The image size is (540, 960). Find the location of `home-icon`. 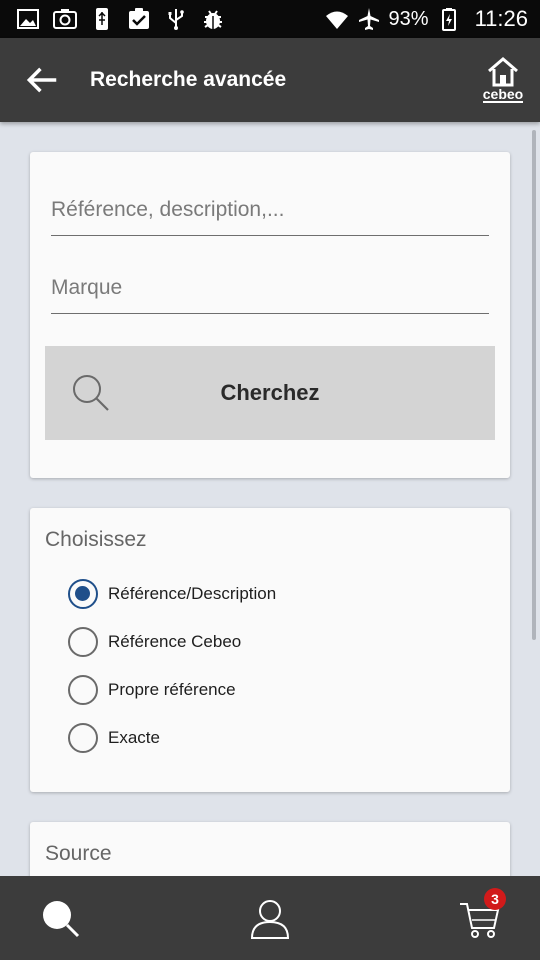

home-icon is located at coordinates (503, 72).